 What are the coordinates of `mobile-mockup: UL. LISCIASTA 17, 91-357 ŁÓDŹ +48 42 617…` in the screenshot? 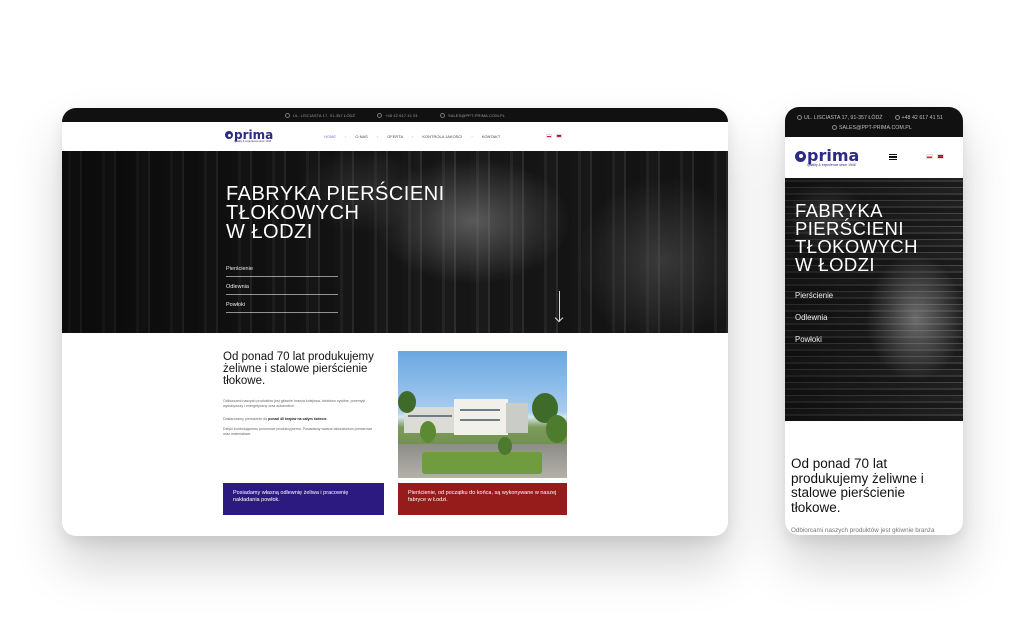 It's located at (874, 321).